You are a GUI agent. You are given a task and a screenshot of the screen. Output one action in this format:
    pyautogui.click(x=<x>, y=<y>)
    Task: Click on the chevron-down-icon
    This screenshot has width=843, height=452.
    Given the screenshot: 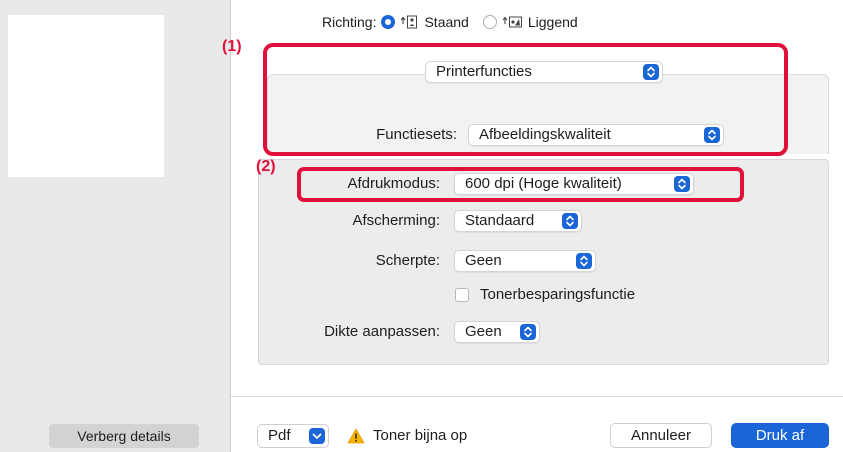 What is the action you would take?
    pyautogui.click(x=317, y=436)
    